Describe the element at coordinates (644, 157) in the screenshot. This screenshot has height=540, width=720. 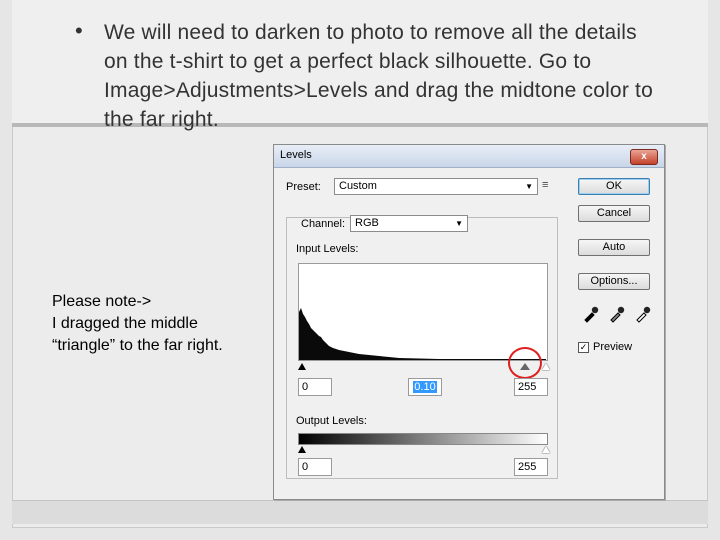
I see `close-button: x` at that location.